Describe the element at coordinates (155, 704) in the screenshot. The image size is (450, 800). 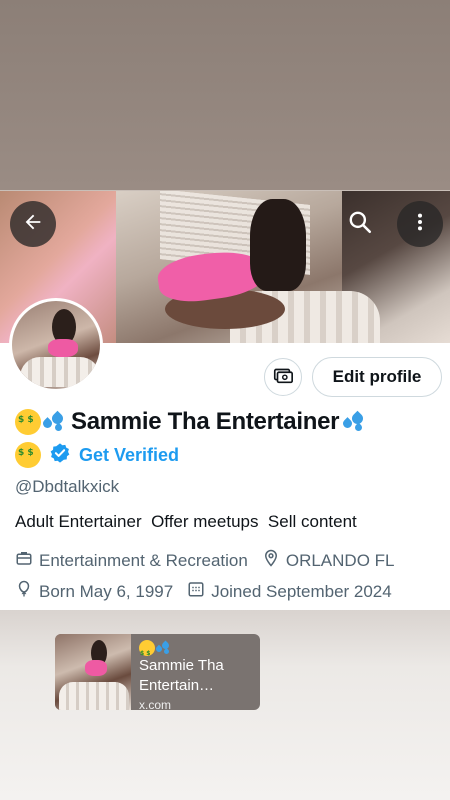
I see `link-preview-domain: x.com` at that location.